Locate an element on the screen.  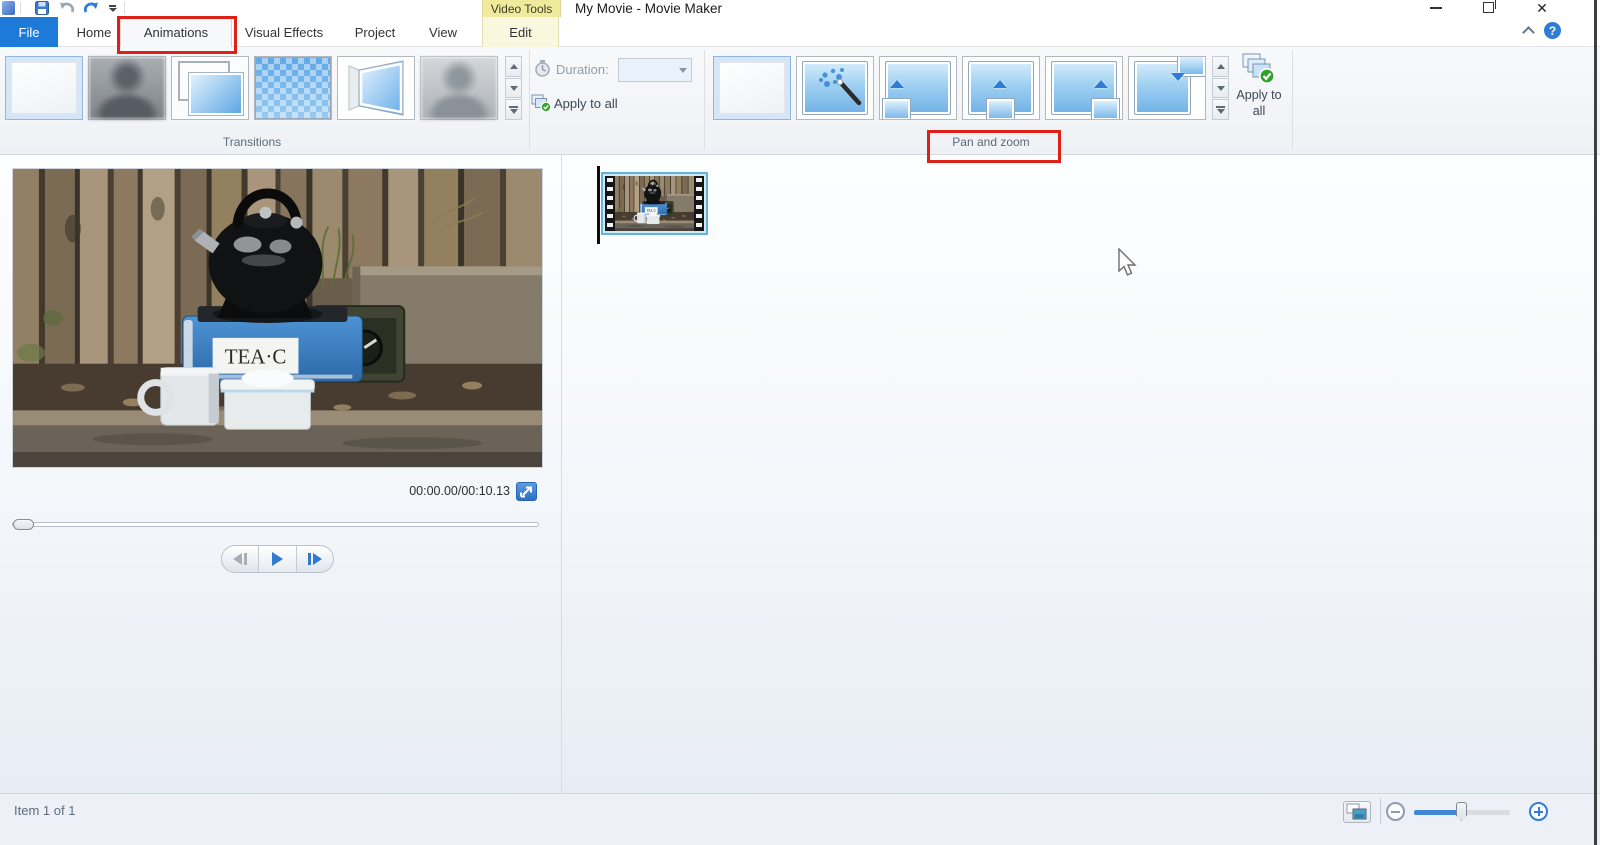
previous-frame-button is located at coordinates (240, 559).